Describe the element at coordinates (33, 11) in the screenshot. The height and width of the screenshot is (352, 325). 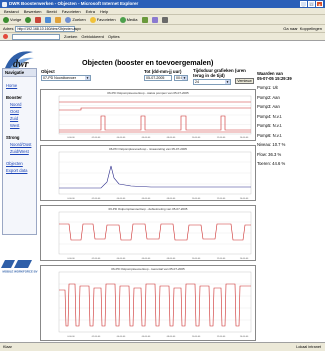
I see `menu-bewerken: Bewerken` at that location.